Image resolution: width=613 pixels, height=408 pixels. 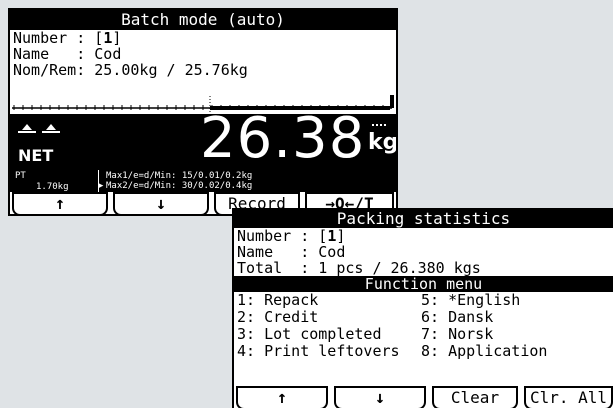 I want to click on weight-value: 26.38, so click(x=283, y=138).